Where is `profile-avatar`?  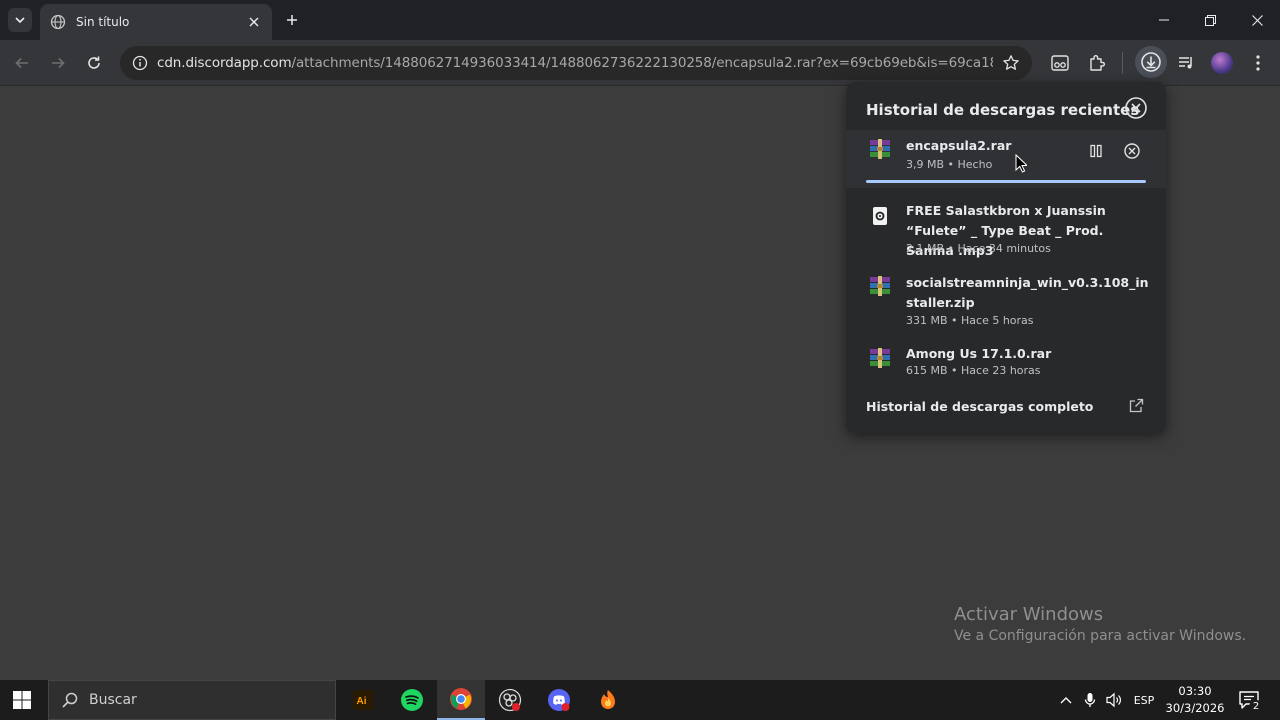 profile-avatar is located at coordinates (1222, 63).